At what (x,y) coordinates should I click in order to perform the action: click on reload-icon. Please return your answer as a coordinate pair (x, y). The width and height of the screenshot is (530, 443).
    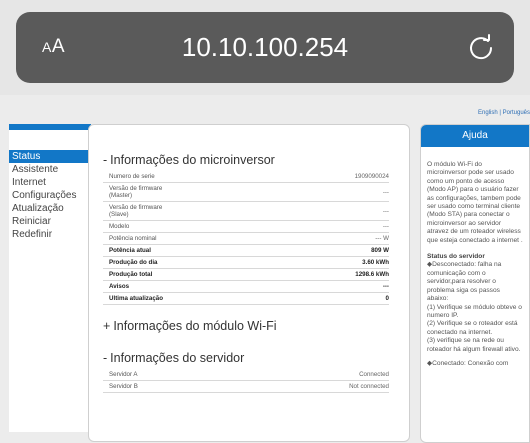
    Looking at the image, I should click on (481, 47).